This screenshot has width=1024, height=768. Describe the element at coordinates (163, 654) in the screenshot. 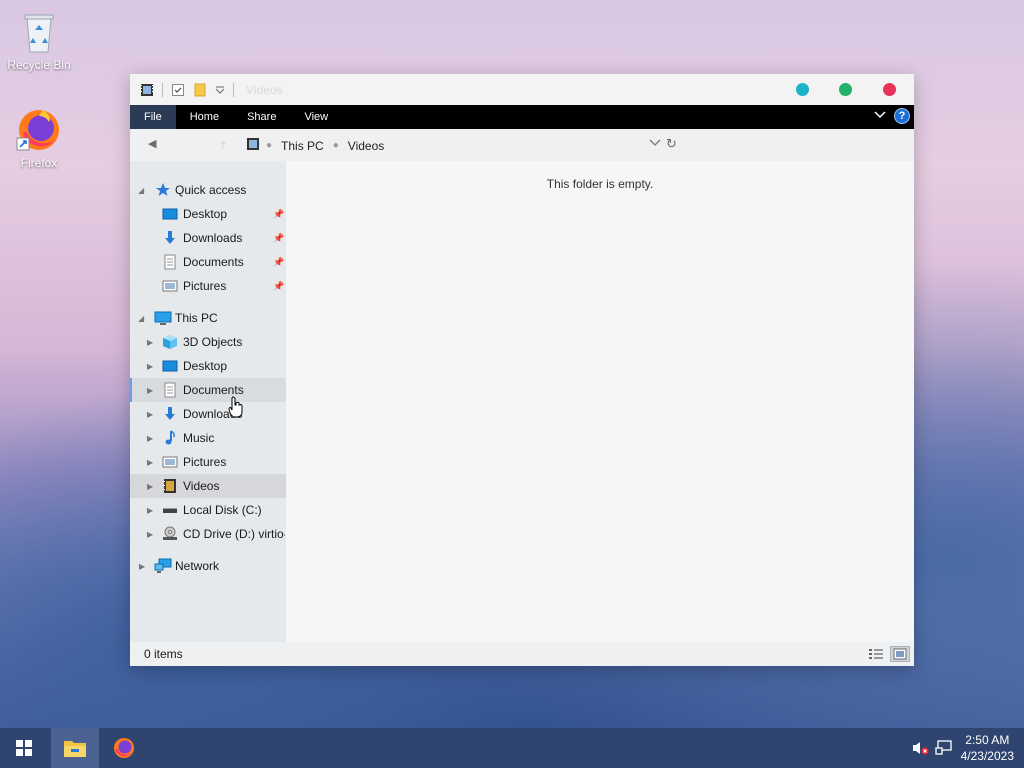

I see `item-count: 0 items` at that location.